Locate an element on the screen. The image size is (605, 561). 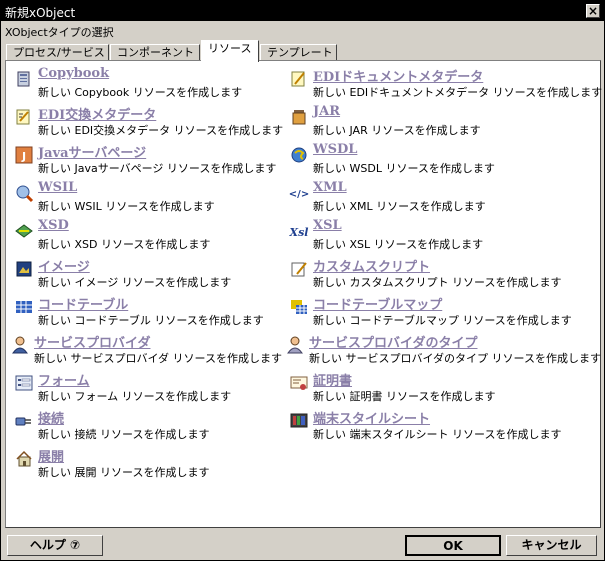
item-custom-script: カスタムスクリプト 新しい カスタムスクリプト リソースを作成します is located at coordinates (430, 276).